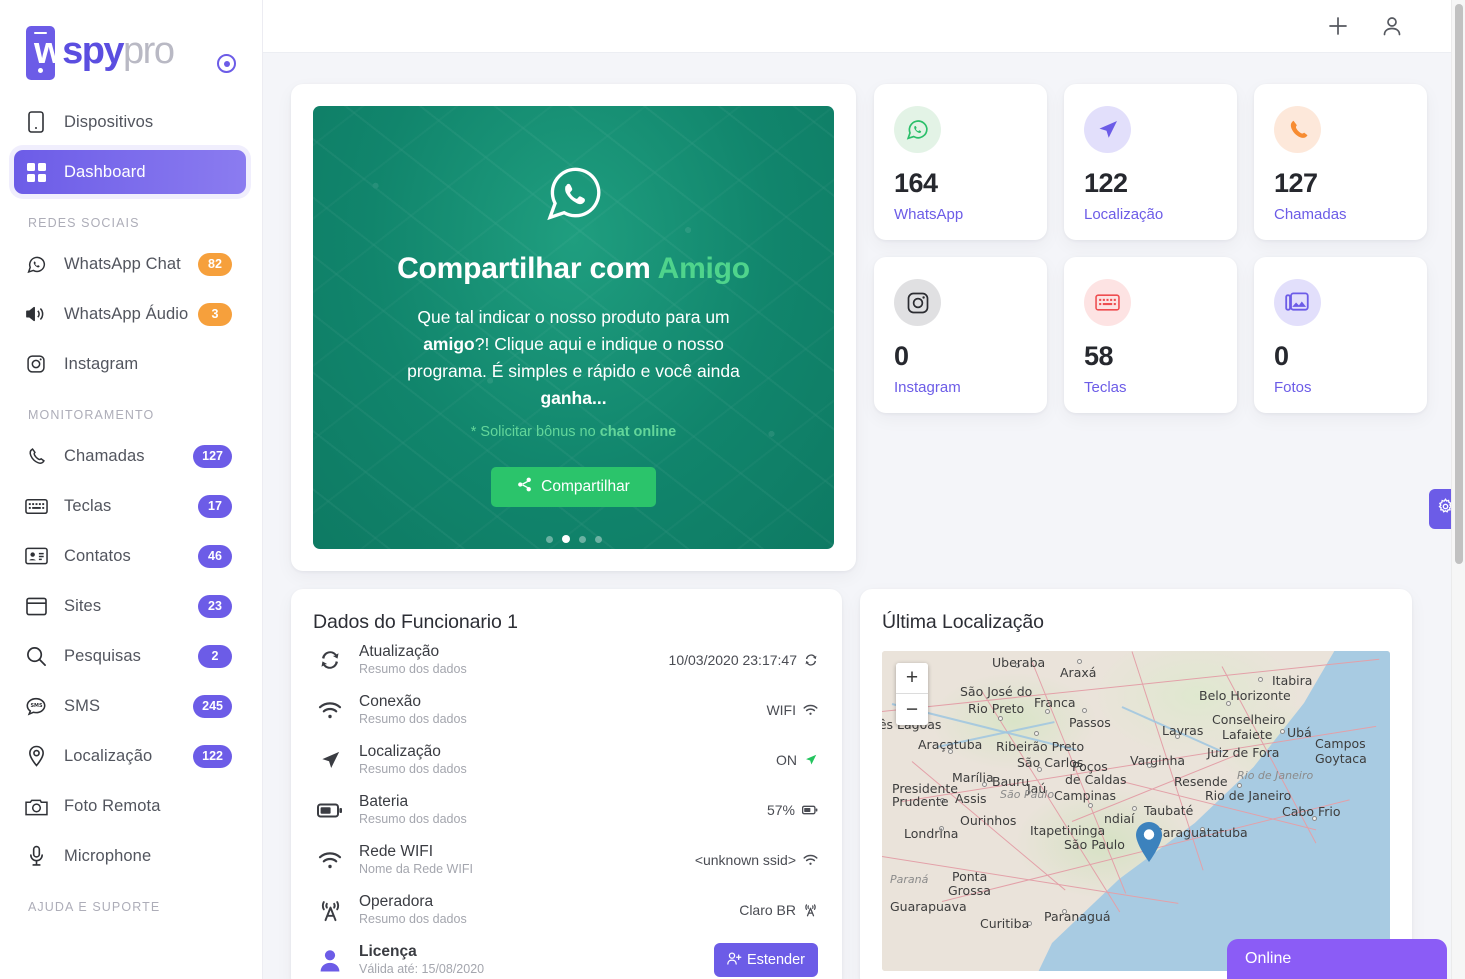  What do you see at coordinates (960, 162) in the screenshot?
I see `stat-card-whatsapp: 164 WhatsApp` at bounding box center [960, 162].